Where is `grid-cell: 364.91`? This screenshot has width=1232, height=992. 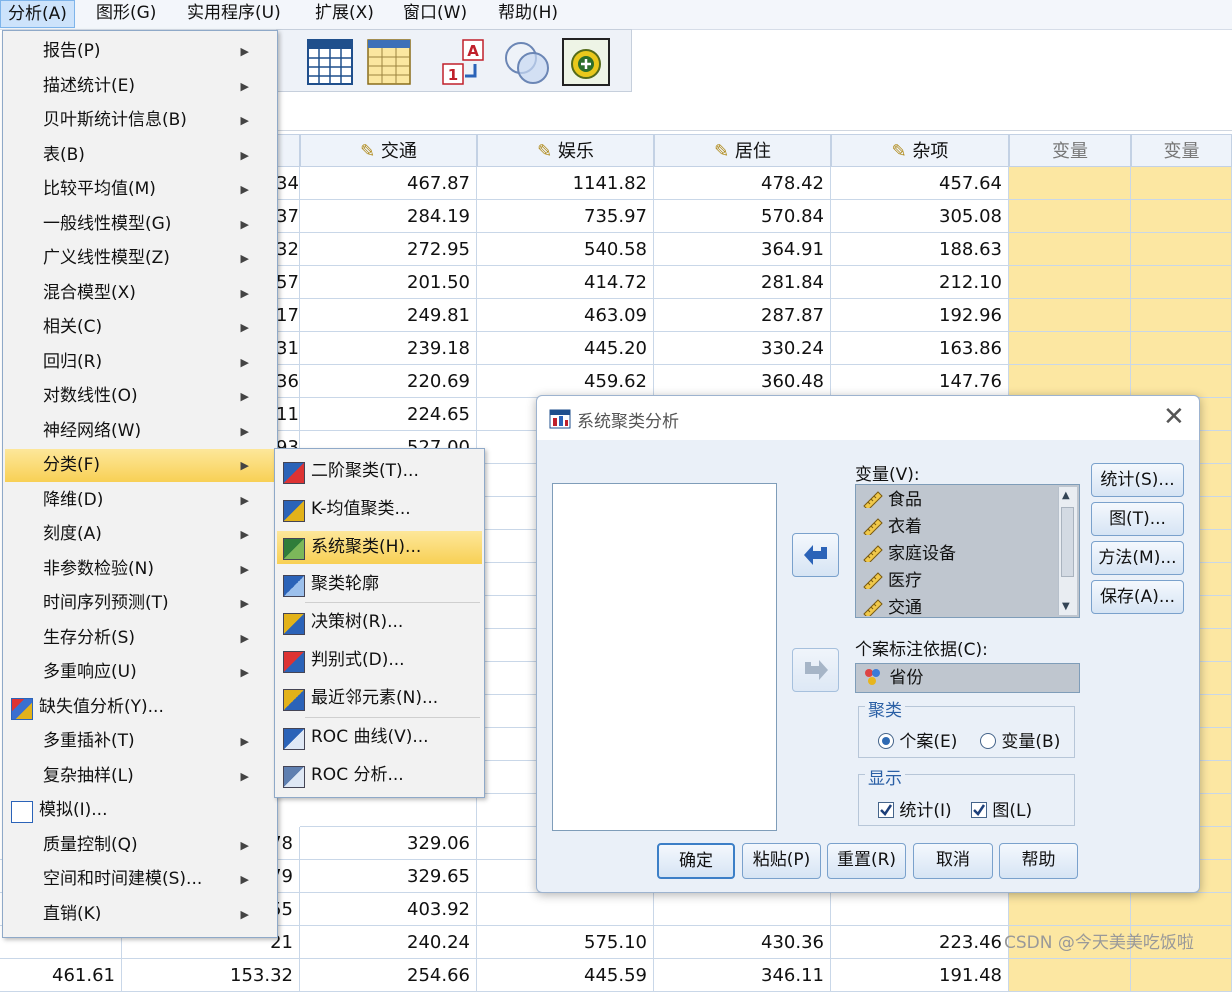 grid-cell: 364.91 is located at coordinates (742, 249).